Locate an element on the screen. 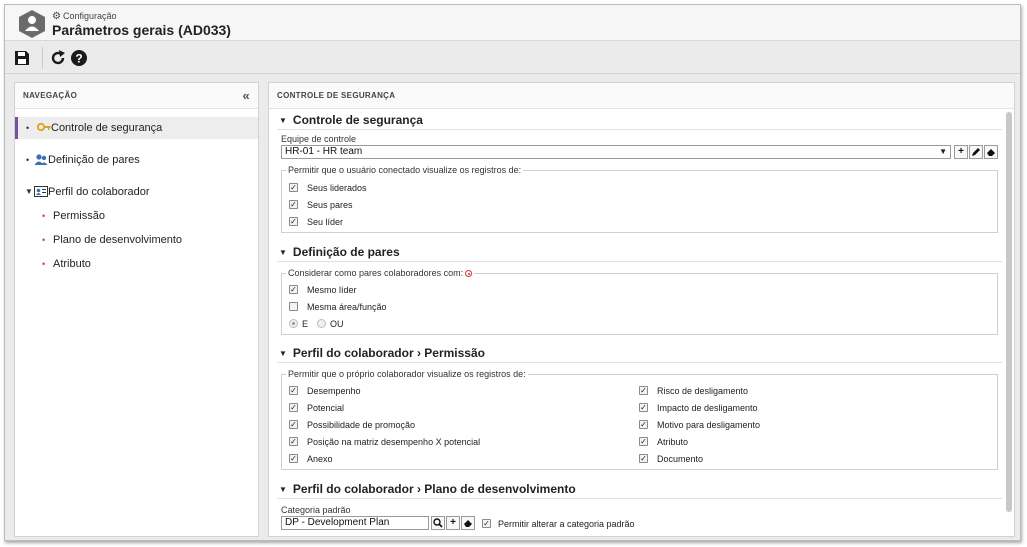 Image resolution: width=1027 pixels, height=547 pixels. section-header-controle-seguranca: ▼ Controle de segurança is located at coordinates (351, 120).